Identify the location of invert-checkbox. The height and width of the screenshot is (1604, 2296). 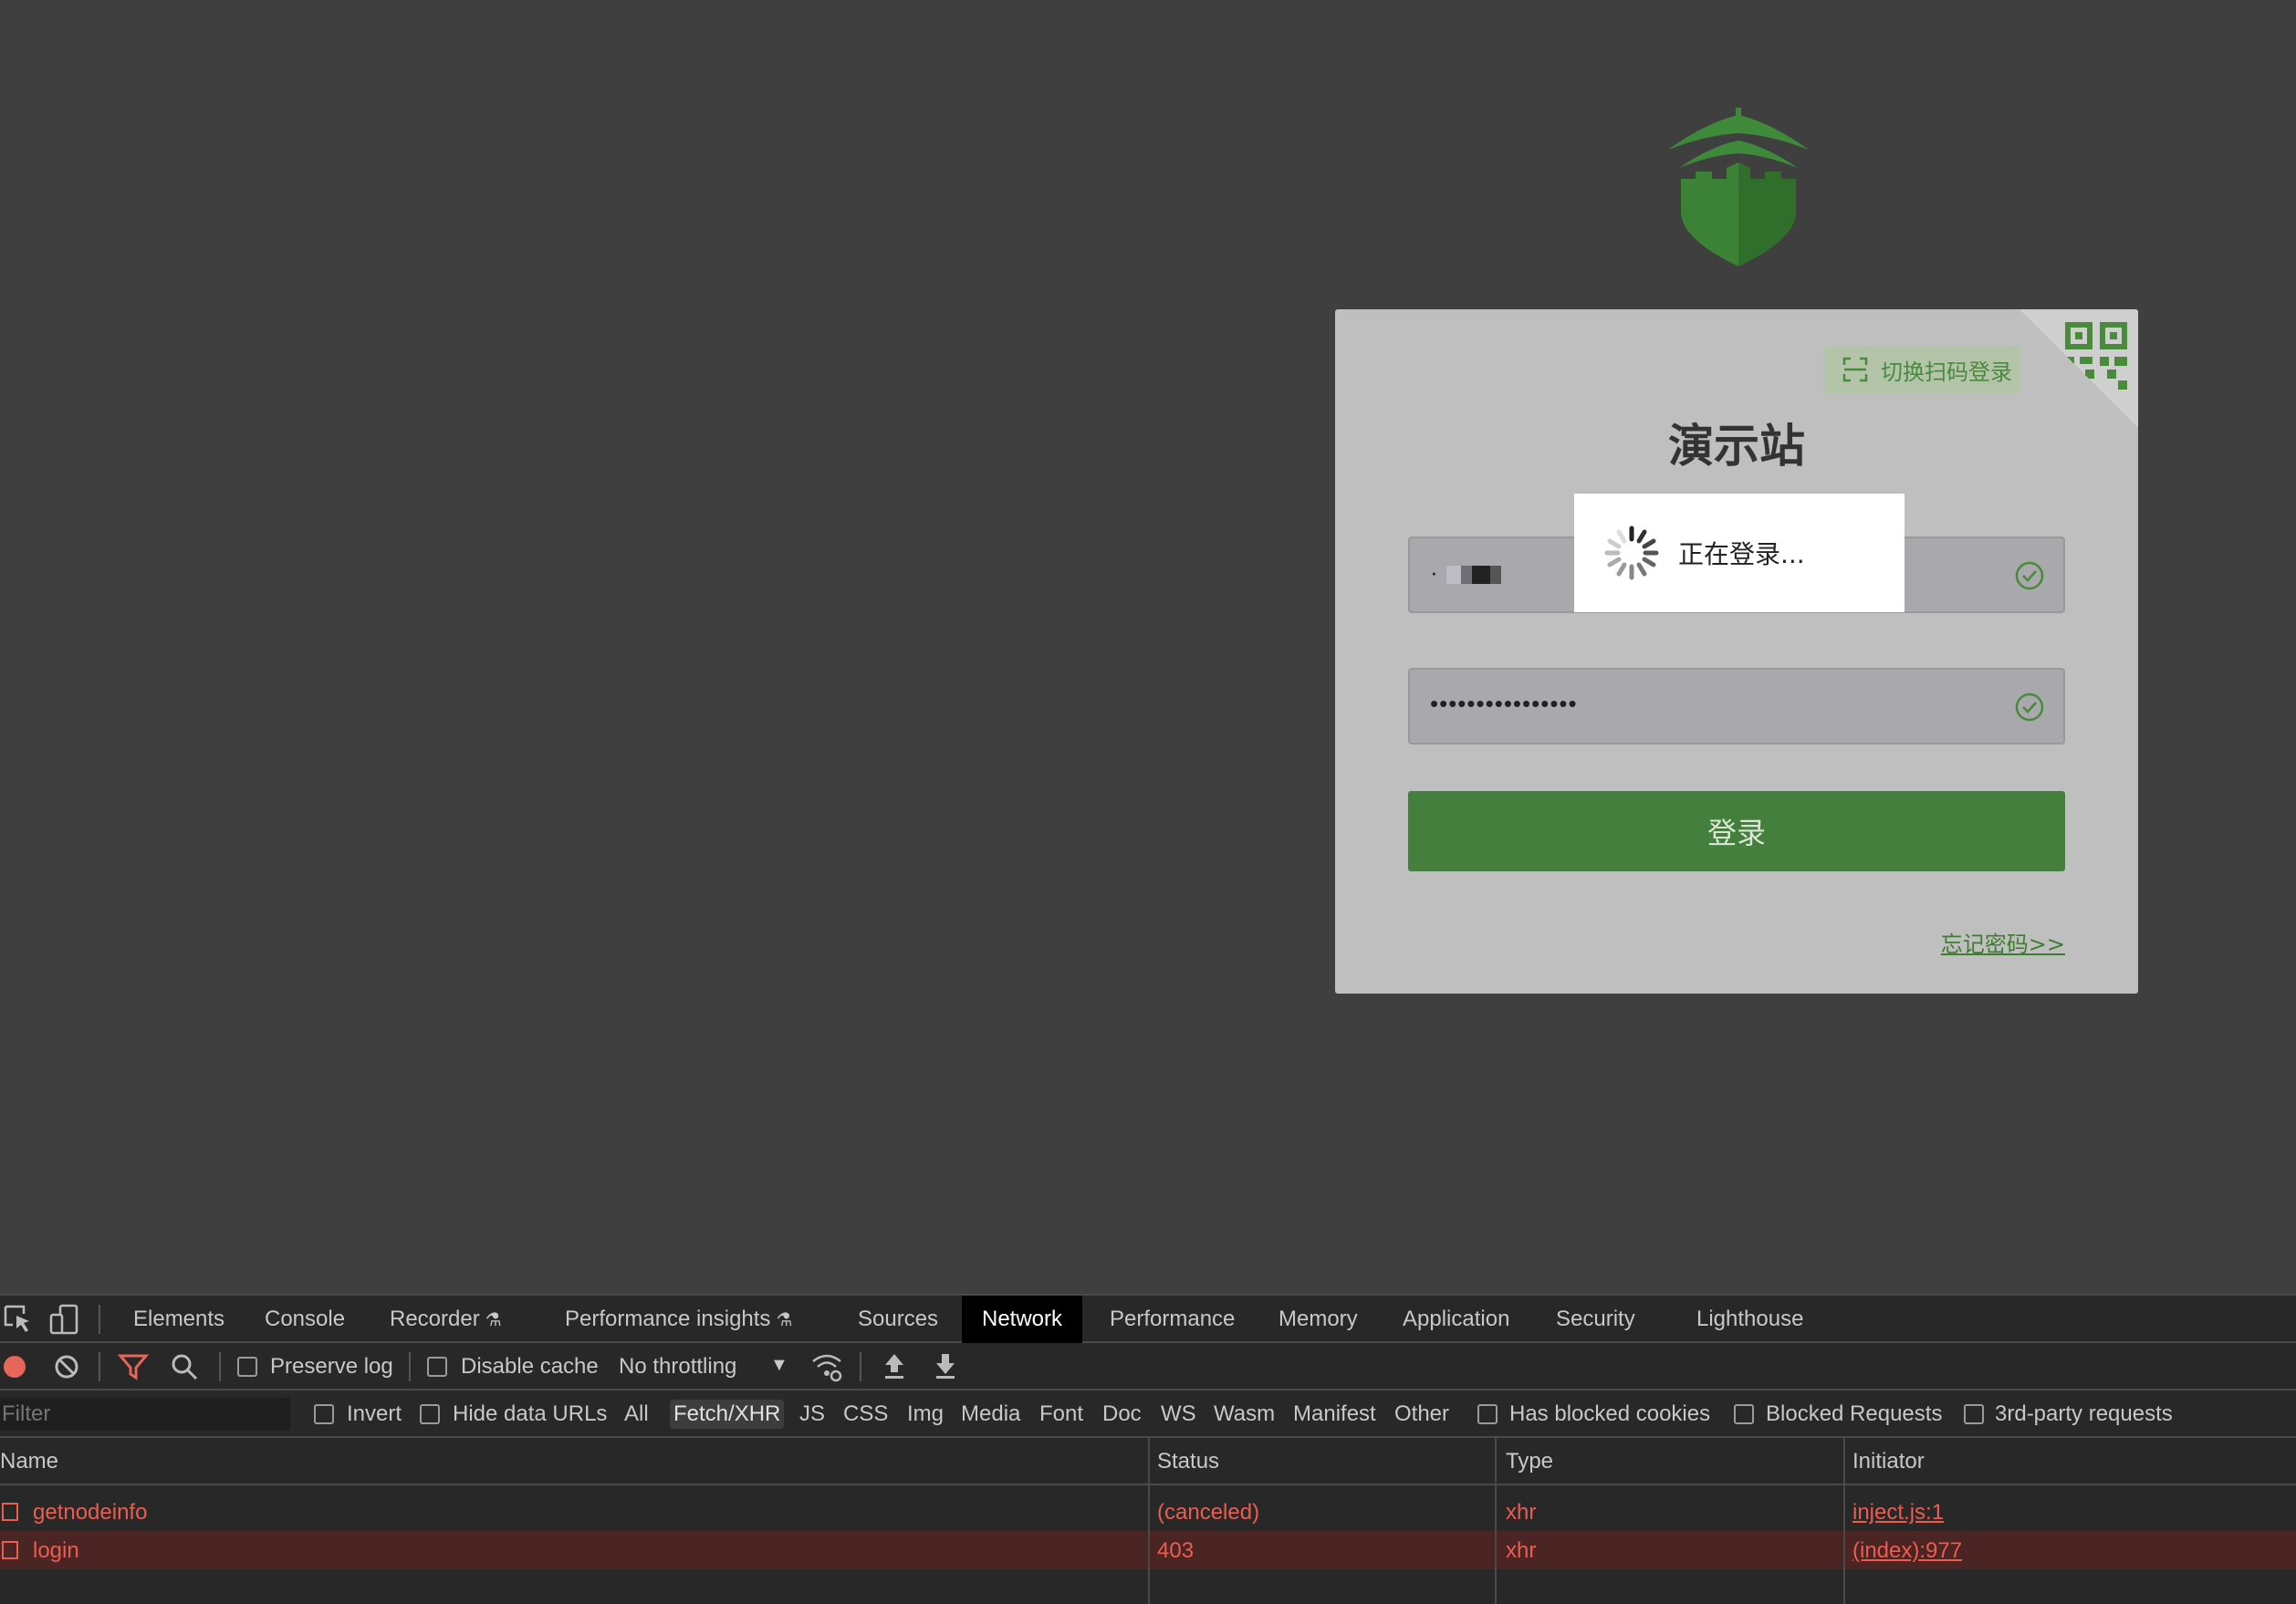
(324, 1414).